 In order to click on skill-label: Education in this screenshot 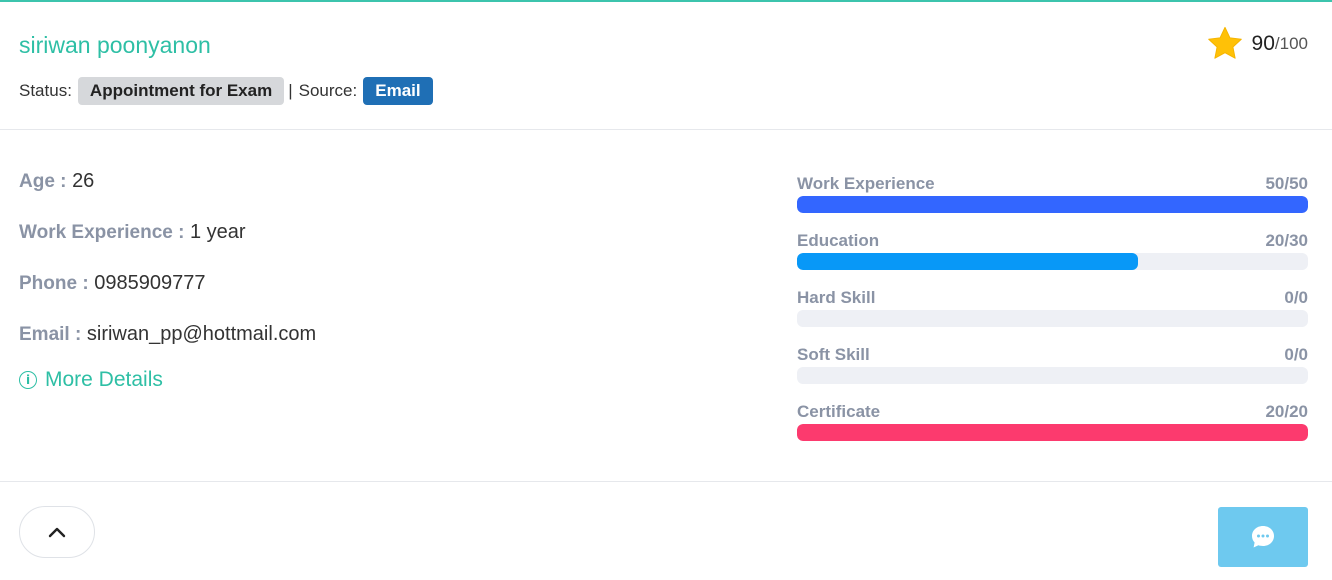, I will do `click(838, 240)`.